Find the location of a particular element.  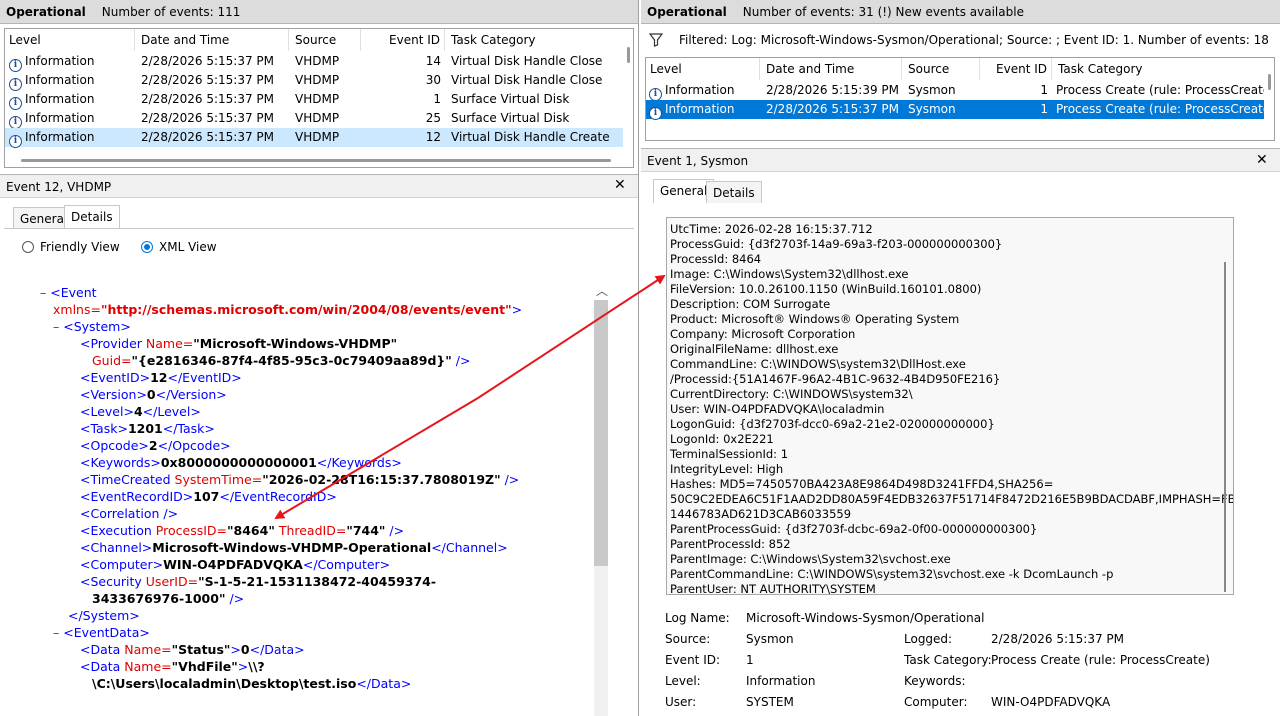

xml-data-vhdfile-name: "VhdFile" is located at coordinates (204, 666).